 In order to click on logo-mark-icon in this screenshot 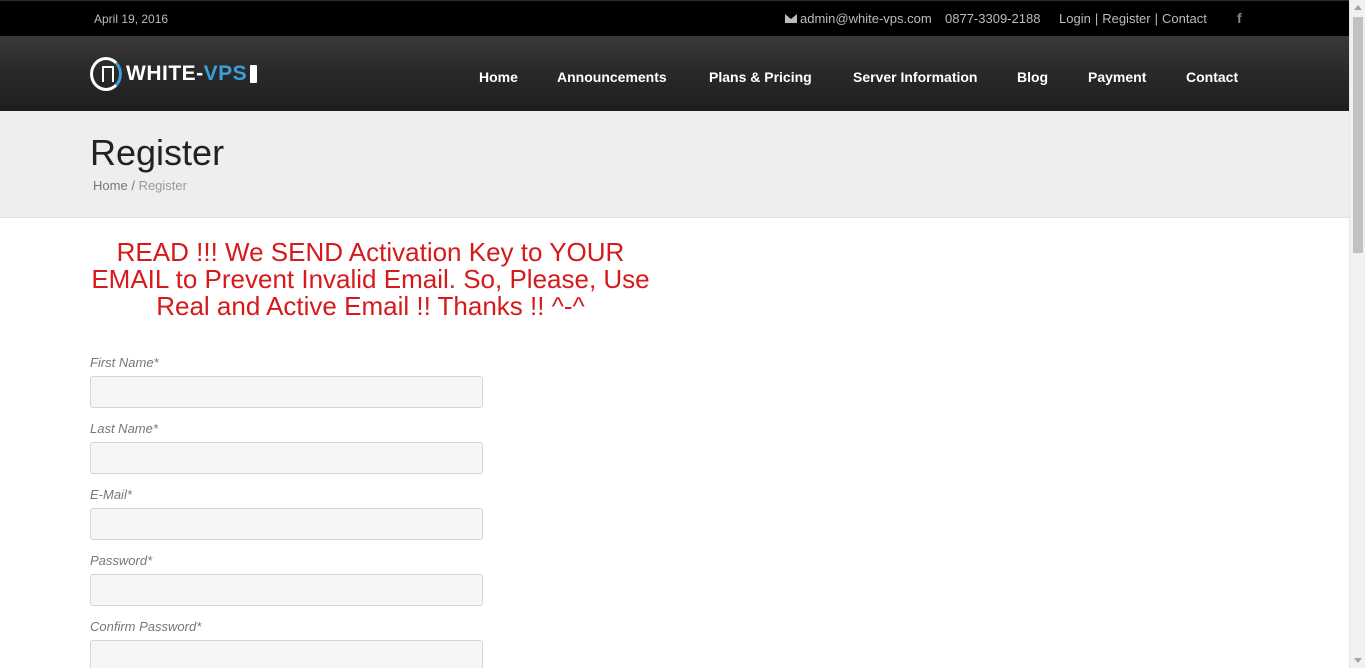, I will do `click(106, 74)`.